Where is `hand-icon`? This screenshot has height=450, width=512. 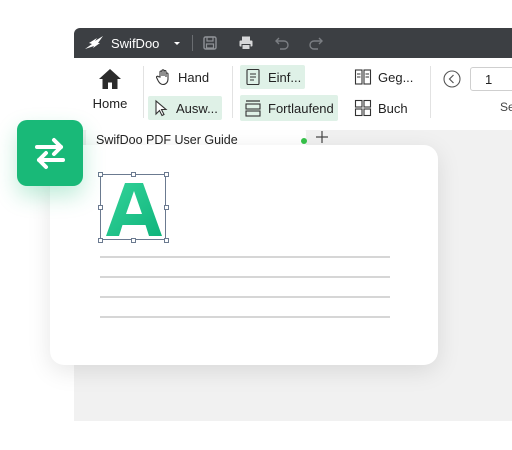 hand-icon is located at coordinates (162, 77).